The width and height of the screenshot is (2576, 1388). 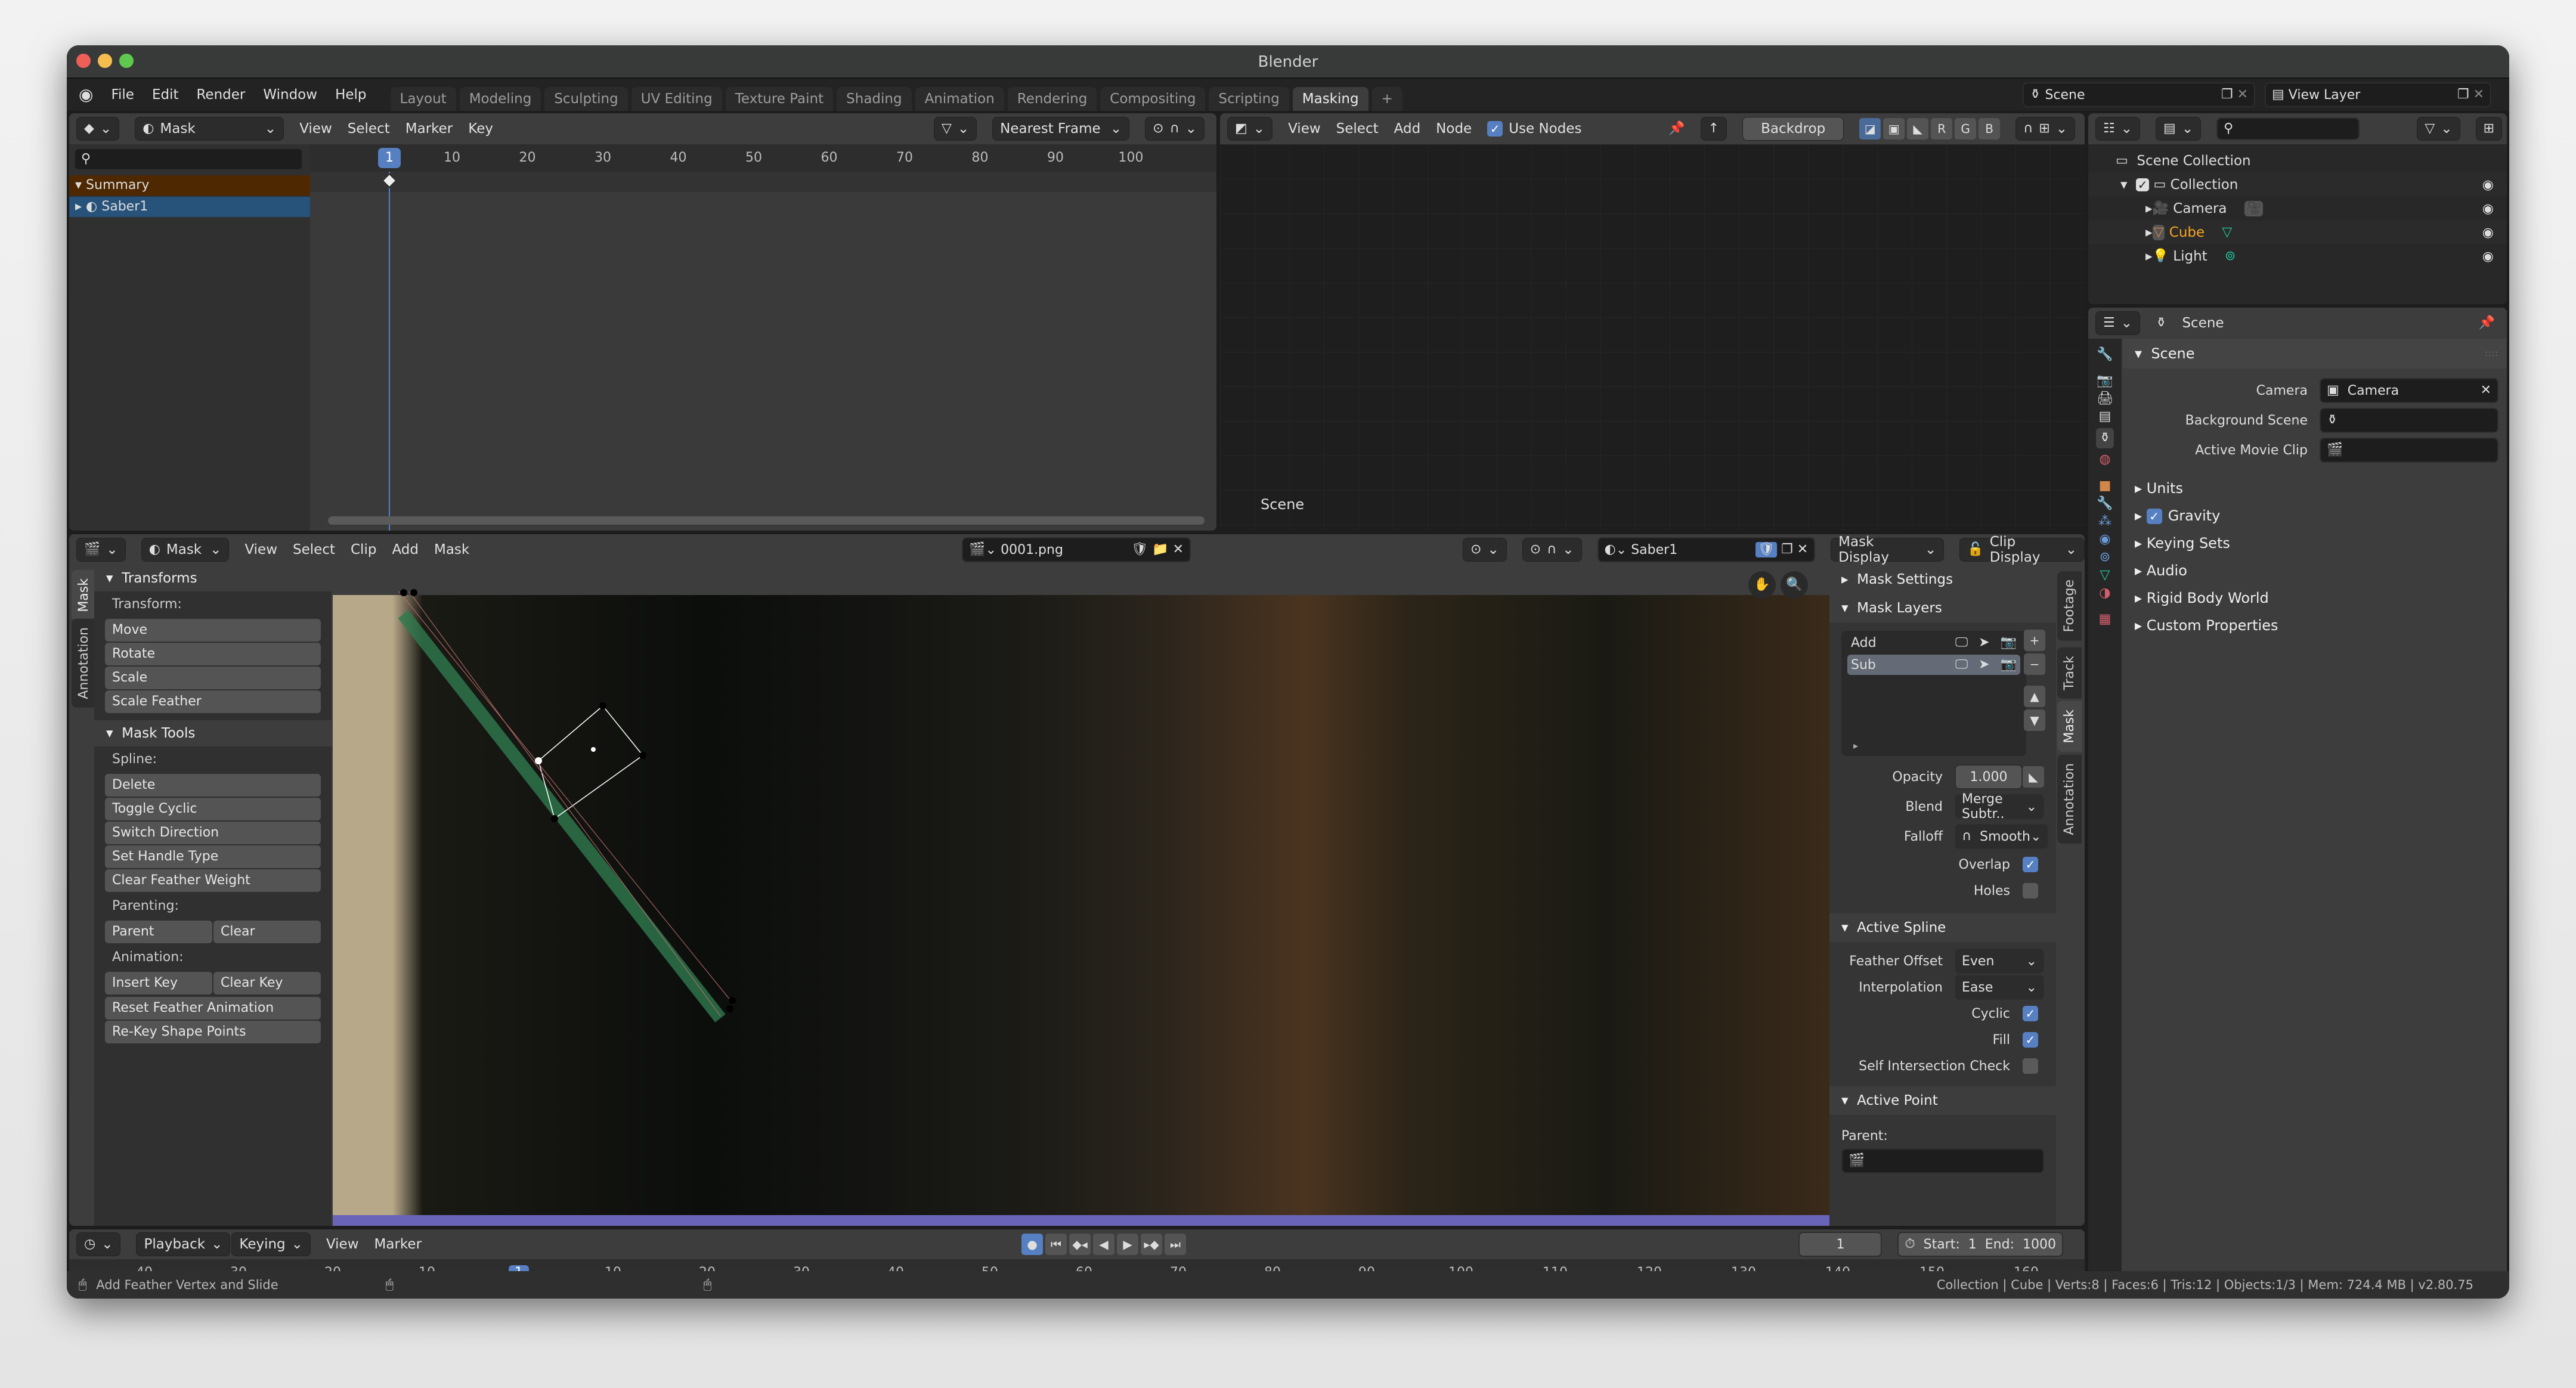 I want to click on minimize-window-button, so click(x=105, y=61).